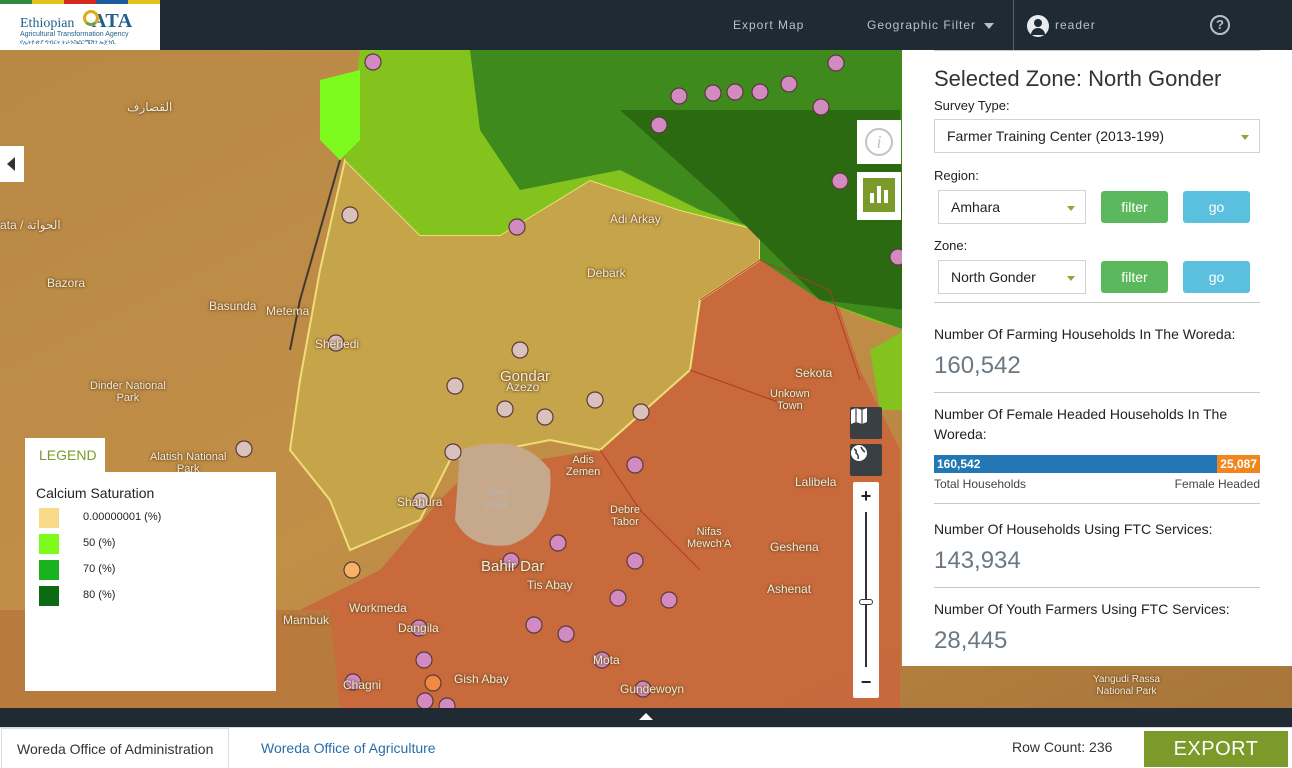 This screenshot has height=768, width=1292. Describe the element at coordinates (481, 679) in the screenshot. I see `map-label-gish-abay: Gish Abay` at that location.